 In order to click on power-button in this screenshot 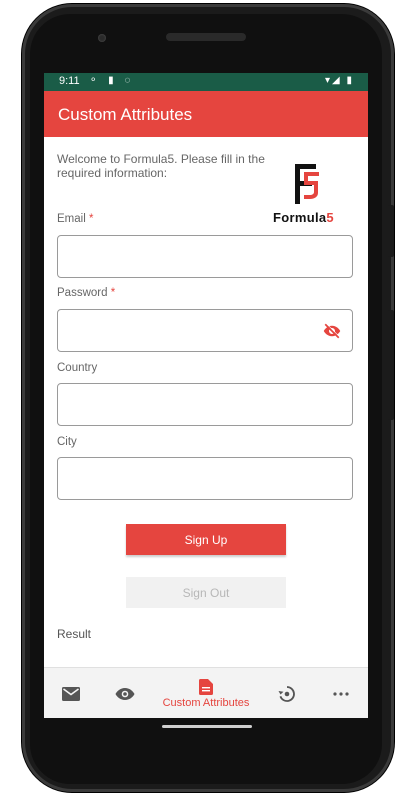, I will do `click(391, 231)`.